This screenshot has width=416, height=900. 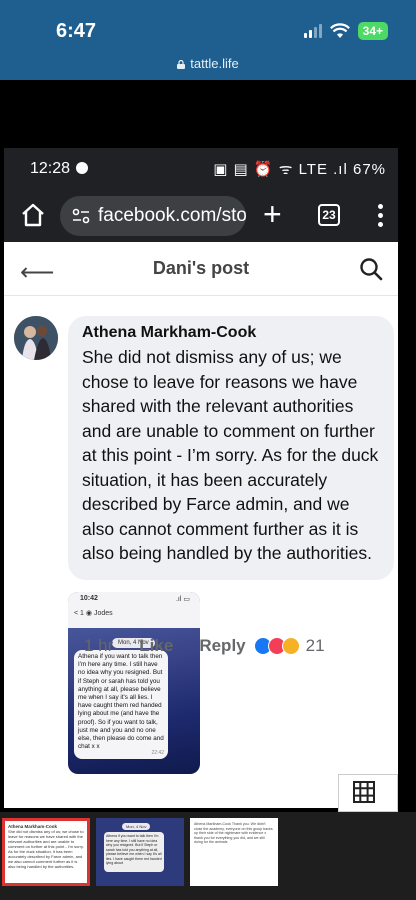 What do you see at coordinates (290, 646) in the screenshot?
I see `care-reaction-icon` at bounding box center [290, 646].